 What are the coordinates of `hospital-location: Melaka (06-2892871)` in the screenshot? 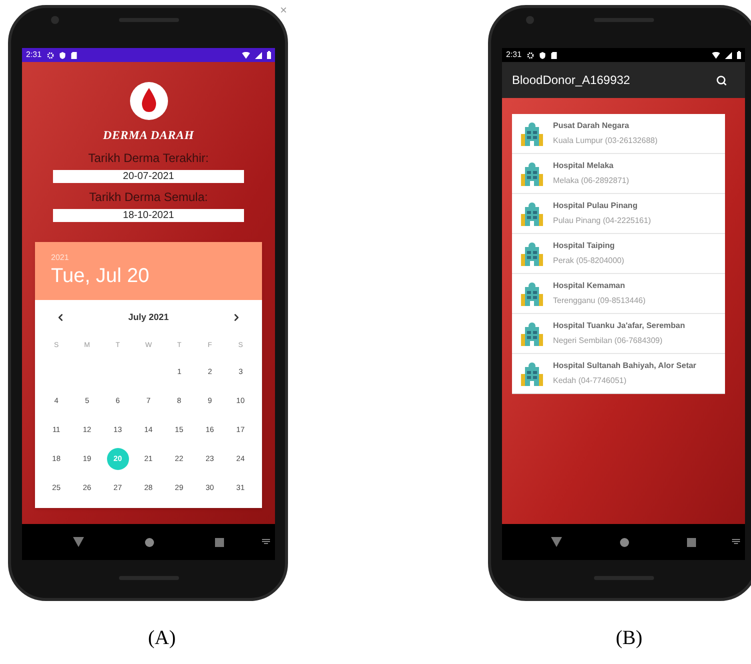 It's located at (591, 181).